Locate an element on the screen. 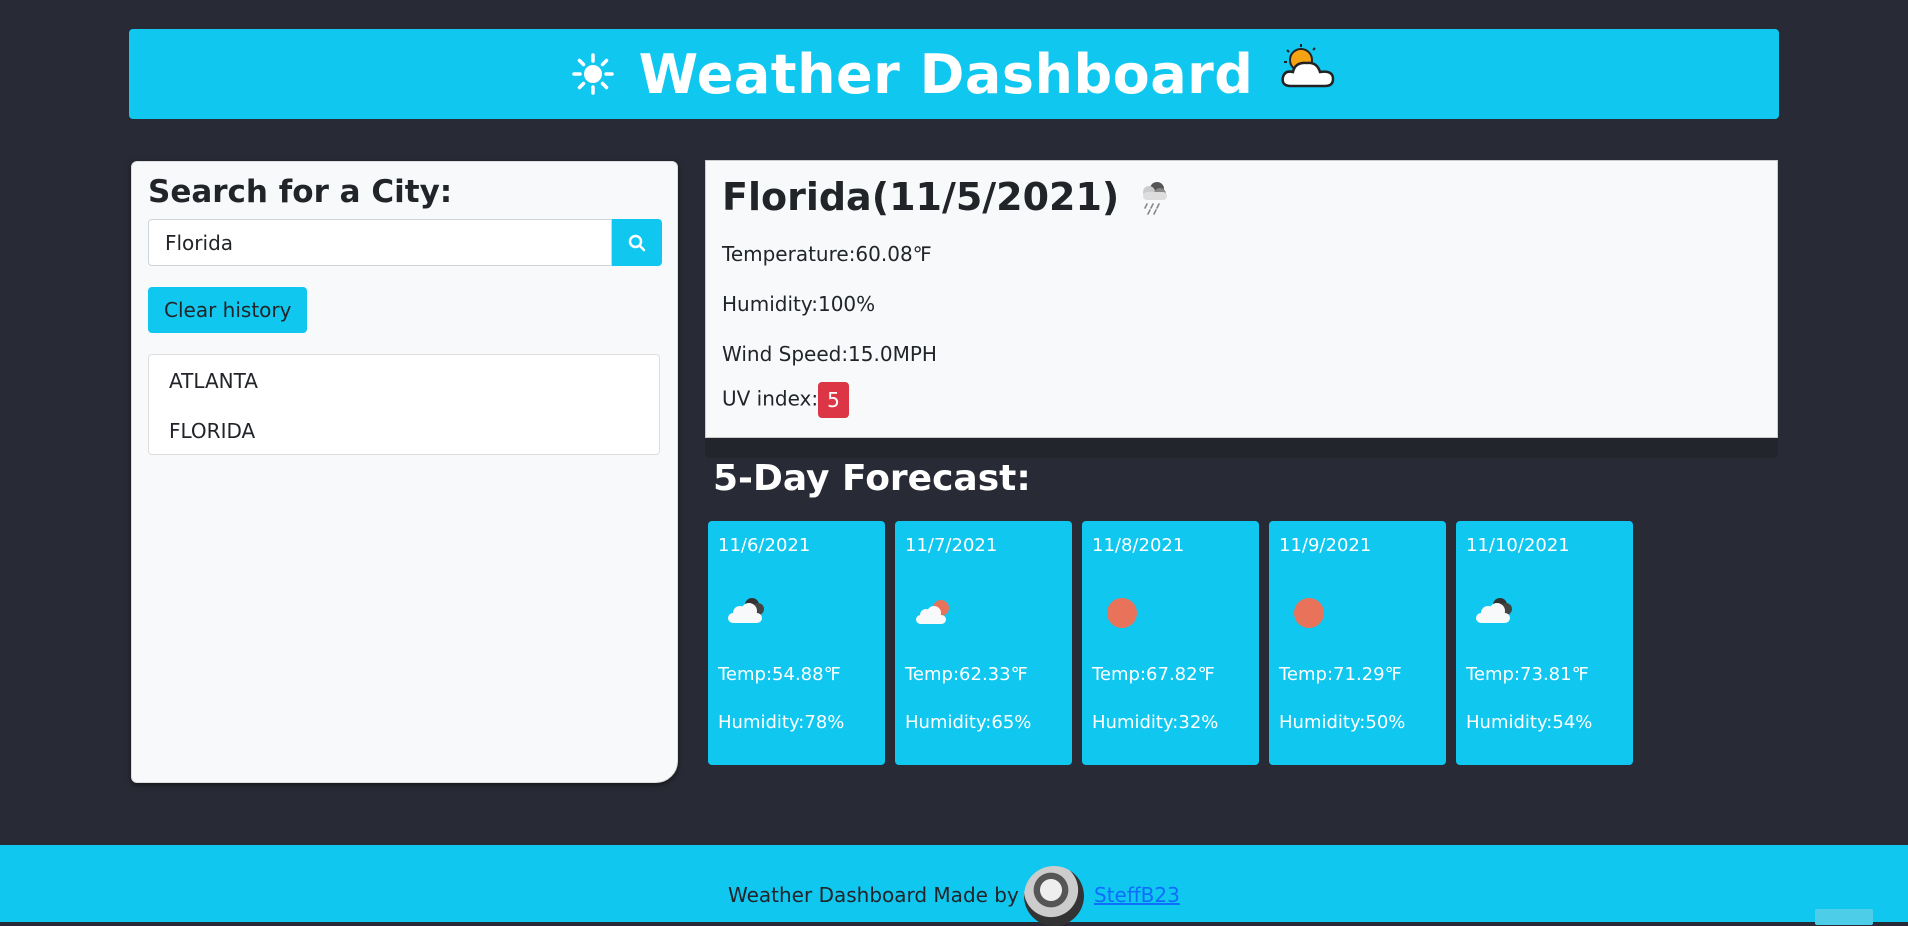 The height and width of the screenshot is (926, 1908). history-item-atlanta: ATLANTA is located at coordinates (213, 381).